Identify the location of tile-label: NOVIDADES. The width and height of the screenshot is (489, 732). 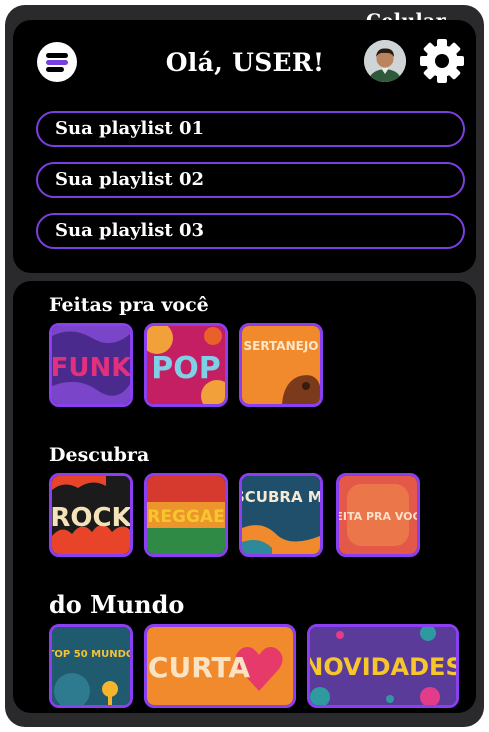
(383, 667).